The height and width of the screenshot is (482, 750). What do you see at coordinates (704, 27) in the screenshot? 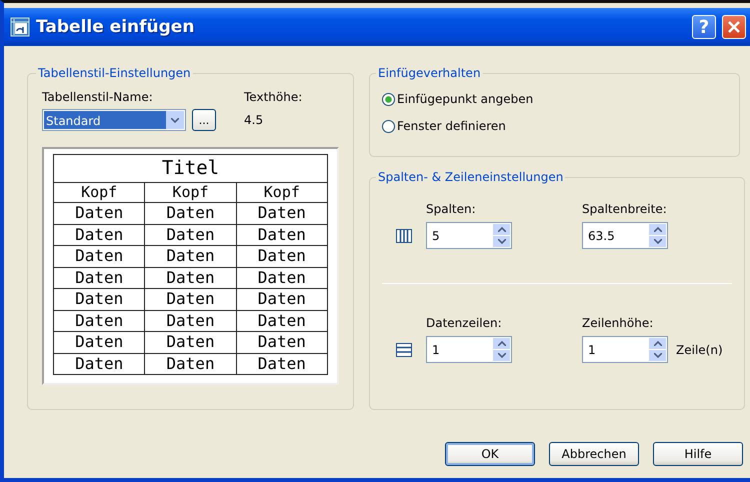
I see `help-button: ?` at bounding box center [704, 27].